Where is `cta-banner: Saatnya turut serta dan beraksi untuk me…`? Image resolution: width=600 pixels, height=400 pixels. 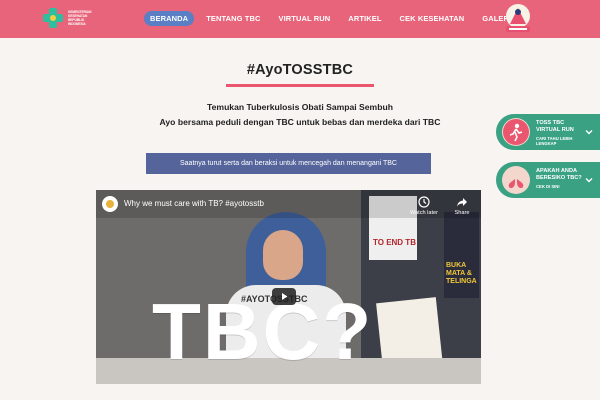
cta-banner: Saatnya turut serta dan beraksi untuk me… is located at coordinates (288, 163).